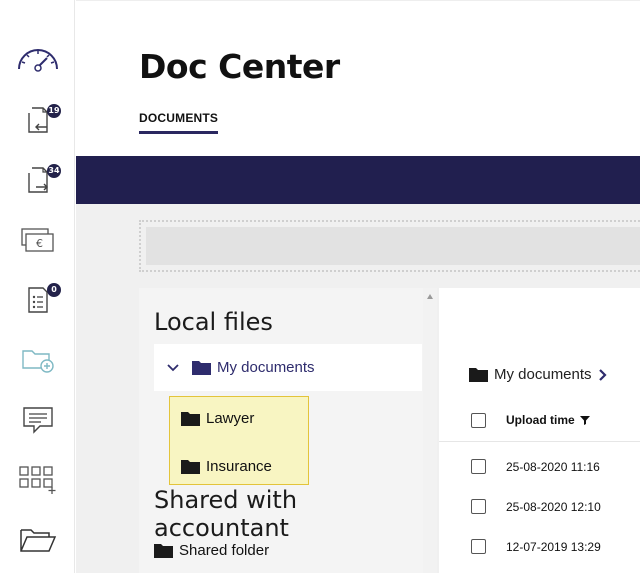  Describe the element at coordinates (430, 296) in the screenshot. I see `scroll-up-arrow` at that location.